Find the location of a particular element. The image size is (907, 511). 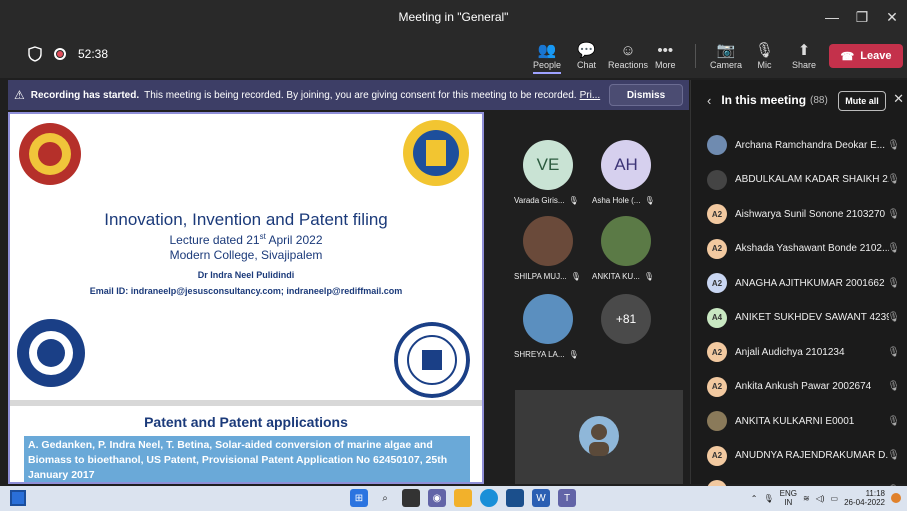

participant-row: A2 Anjali Audichya 2101234 🎙 is located at coordinates (799, 352).